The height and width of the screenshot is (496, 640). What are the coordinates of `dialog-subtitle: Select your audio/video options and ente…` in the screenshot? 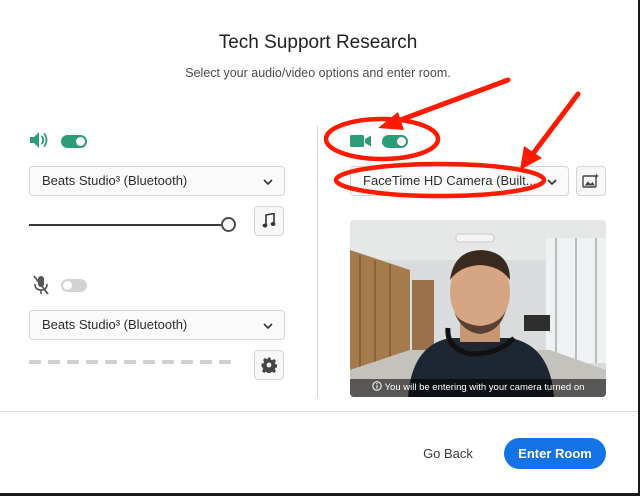 It's located at (318, 73).